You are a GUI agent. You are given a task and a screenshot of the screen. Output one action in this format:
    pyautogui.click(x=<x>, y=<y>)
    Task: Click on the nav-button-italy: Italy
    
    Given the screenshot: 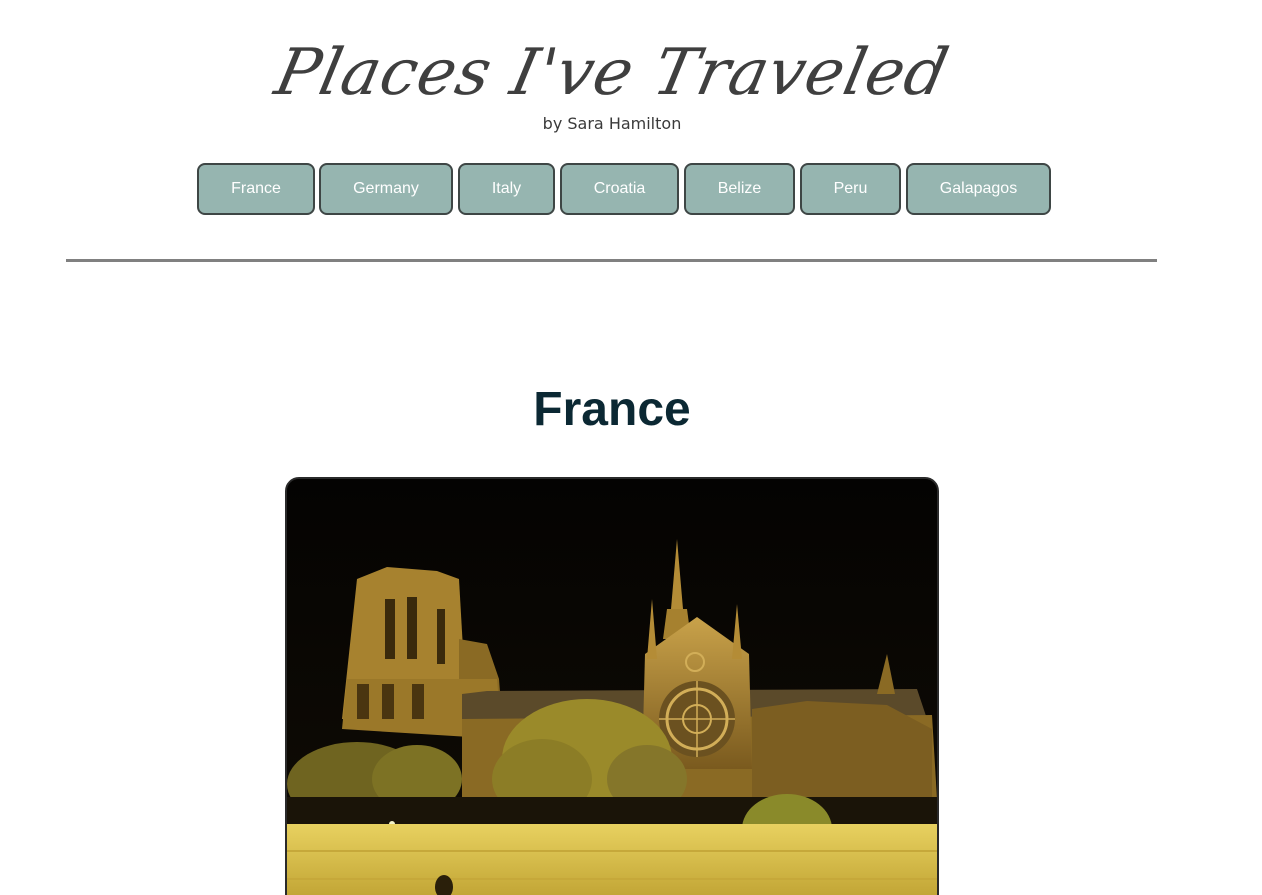 What is the action you would take?
    pyautogui.click(x=506, y=189)
    